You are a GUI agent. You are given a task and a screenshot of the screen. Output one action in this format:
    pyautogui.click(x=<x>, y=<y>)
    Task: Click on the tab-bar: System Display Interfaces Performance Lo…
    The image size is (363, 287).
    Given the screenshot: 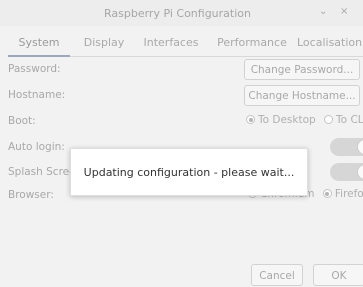 What is the action you would take?
    pyautogui.click(x=185, y=43)
    